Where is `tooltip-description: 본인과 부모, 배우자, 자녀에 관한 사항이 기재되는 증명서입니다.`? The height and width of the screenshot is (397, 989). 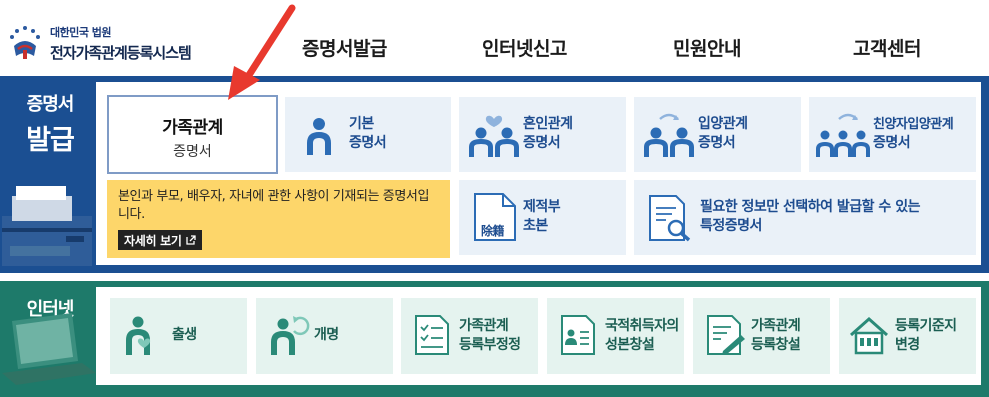
tooltip-description: 본인과 부모, 배우자, 자녀에 관한 사항이 기재되는 증명서입니다. is located at coordinates (274, 205).